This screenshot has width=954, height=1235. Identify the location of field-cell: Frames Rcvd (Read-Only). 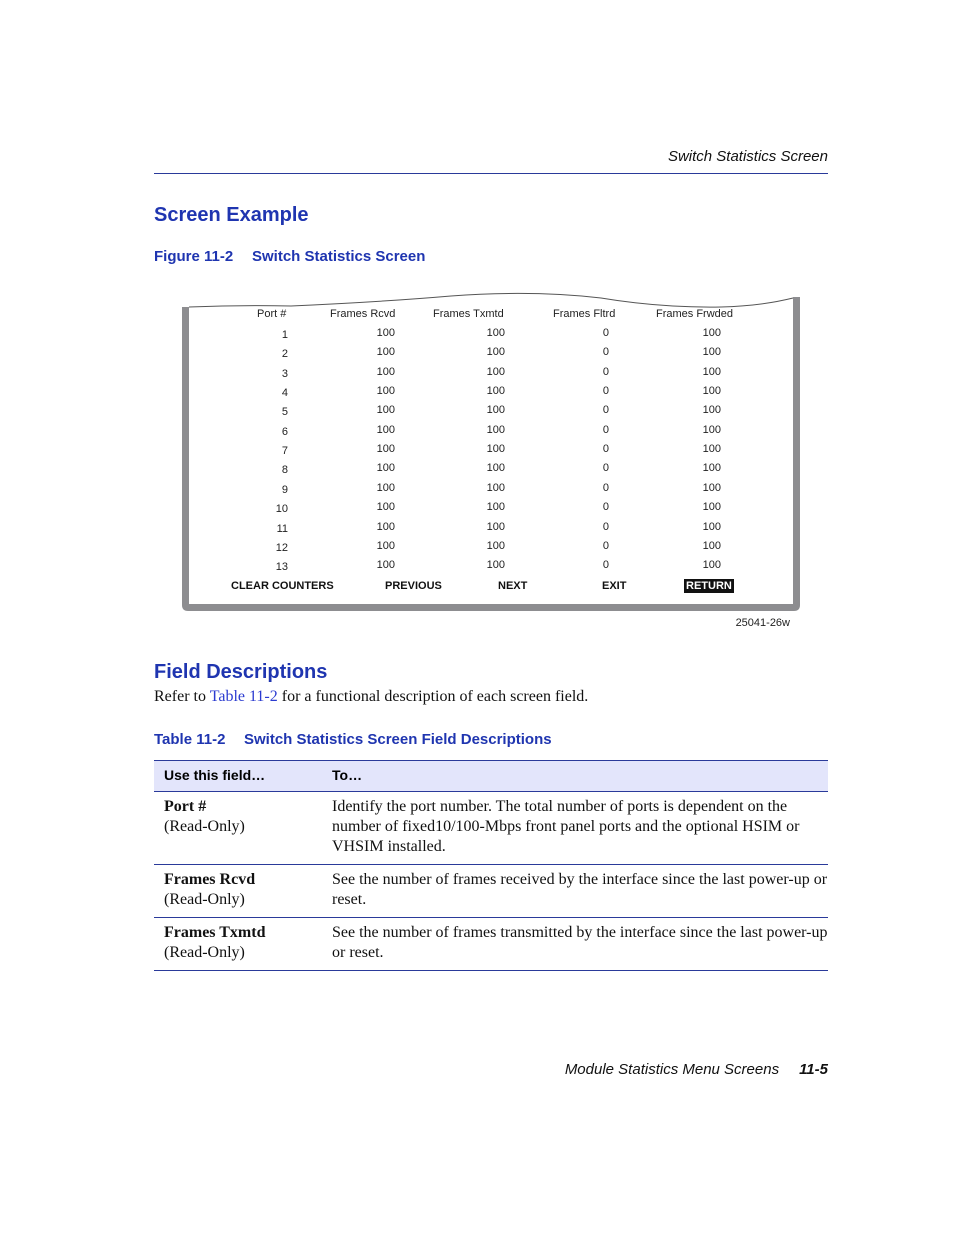
(238, 891).